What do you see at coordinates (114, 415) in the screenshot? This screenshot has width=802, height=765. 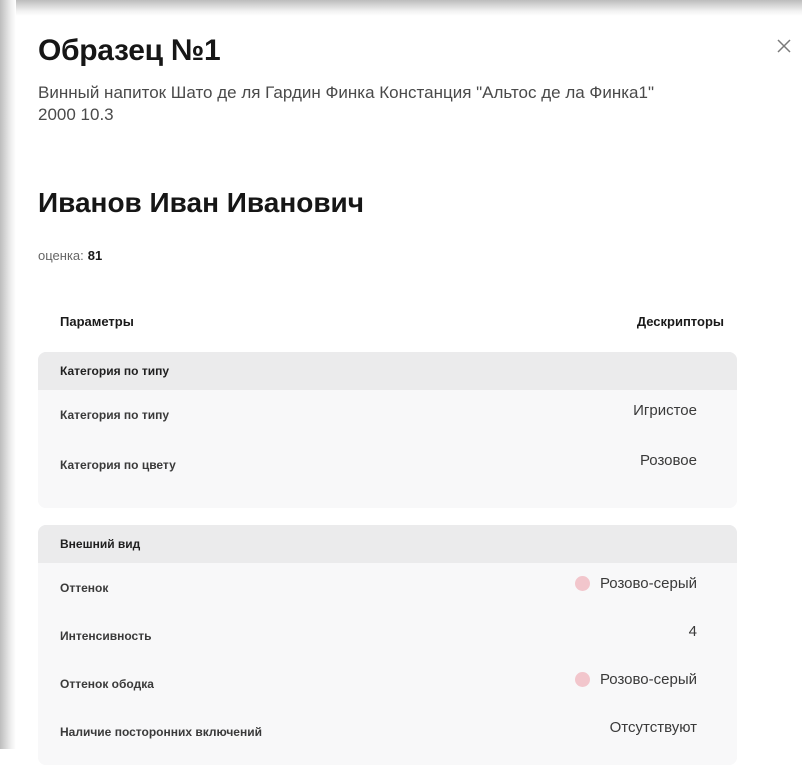 I see `parameter-label: Категория по типу` at bounding box center [114, 415].